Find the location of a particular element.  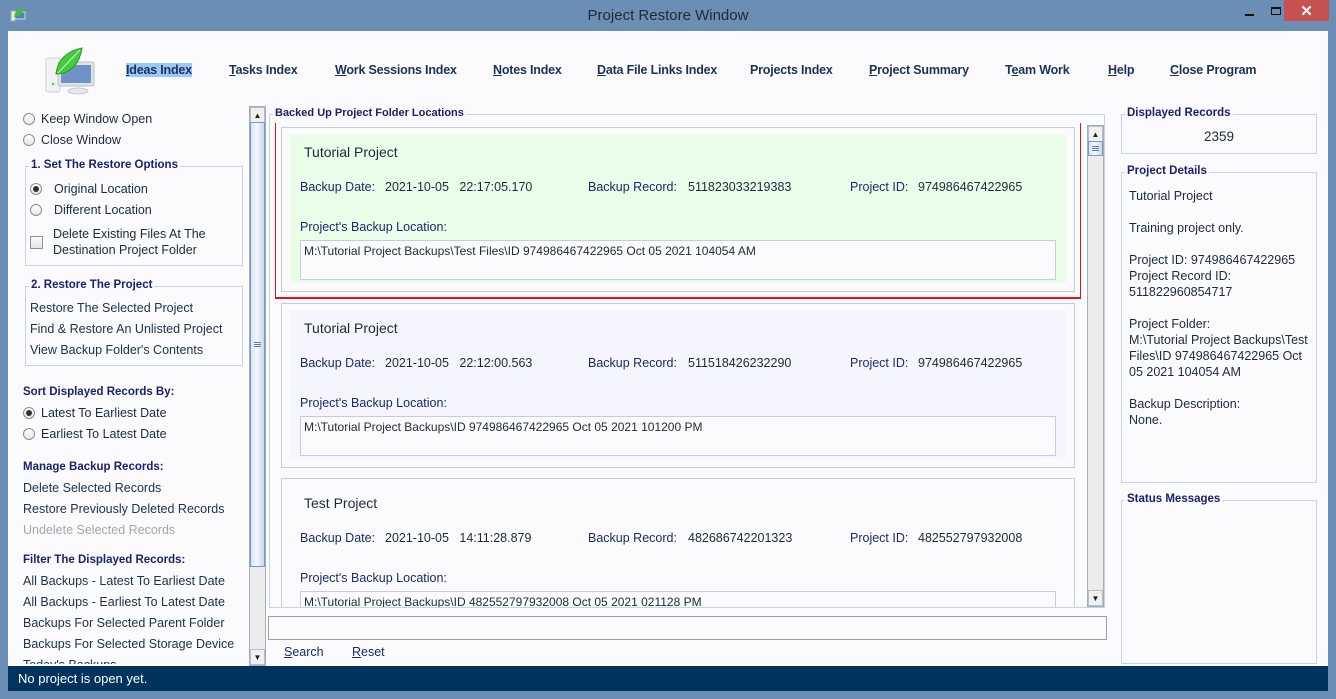

record-backup-record: 511518426232290 is located at coordinates (740, 363).